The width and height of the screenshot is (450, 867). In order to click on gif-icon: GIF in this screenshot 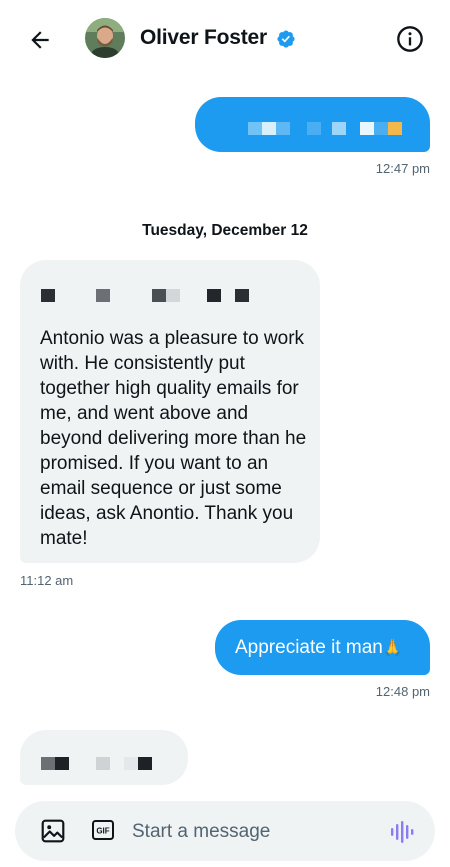, I will do `click(103, 830)`.